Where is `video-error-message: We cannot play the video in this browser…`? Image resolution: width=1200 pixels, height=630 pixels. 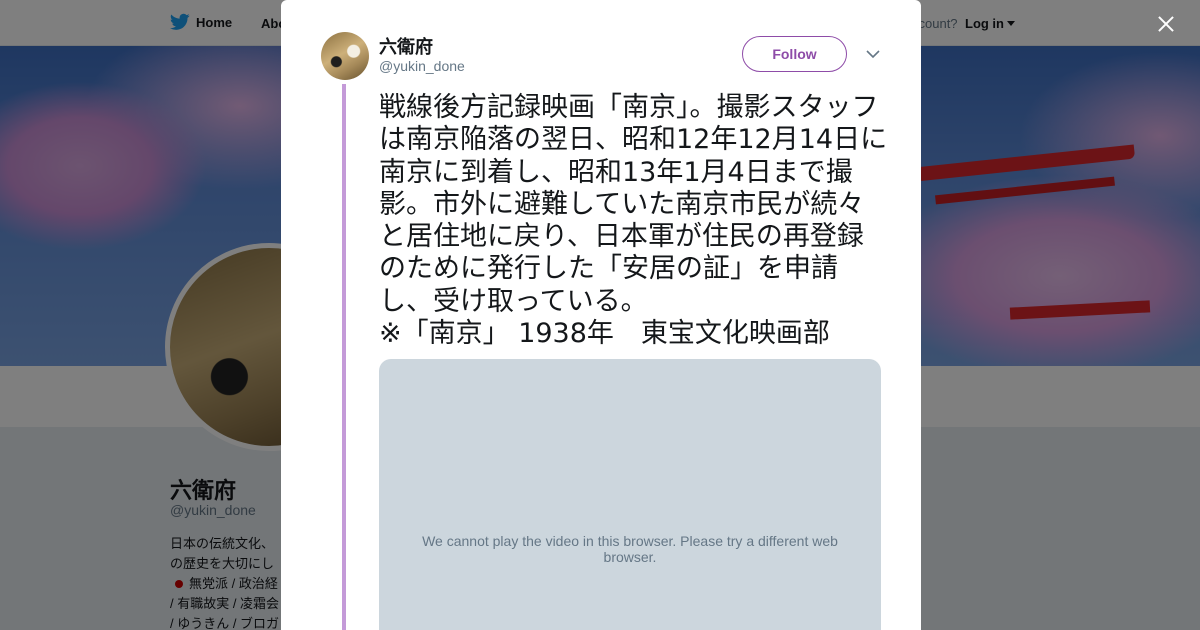 video-error-message: We cannot play the video in this browser… is located at coordinates (630, 549).